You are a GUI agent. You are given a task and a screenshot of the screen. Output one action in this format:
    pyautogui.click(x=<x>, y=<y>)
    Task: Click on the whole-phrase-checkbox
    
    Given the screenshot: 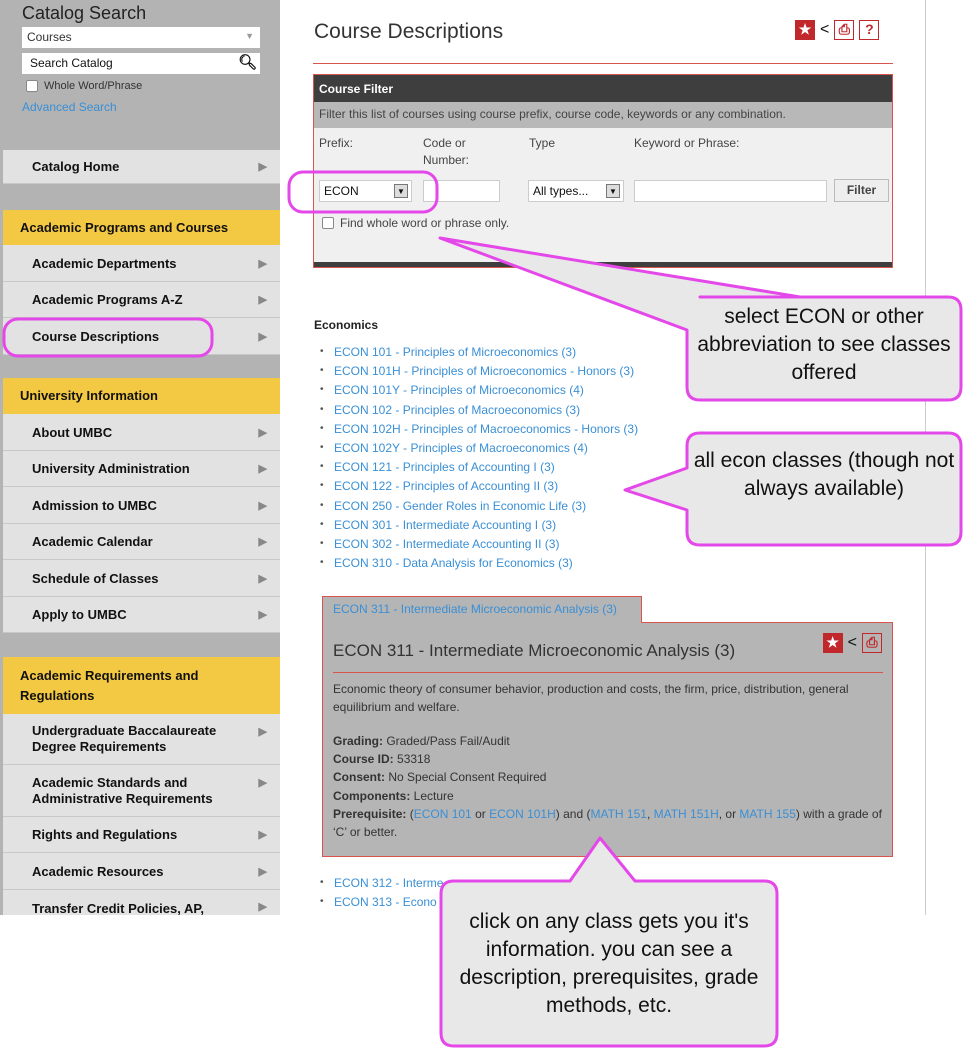 What is the action you would take?
    pyautogui.click(x=328, y=223)
    